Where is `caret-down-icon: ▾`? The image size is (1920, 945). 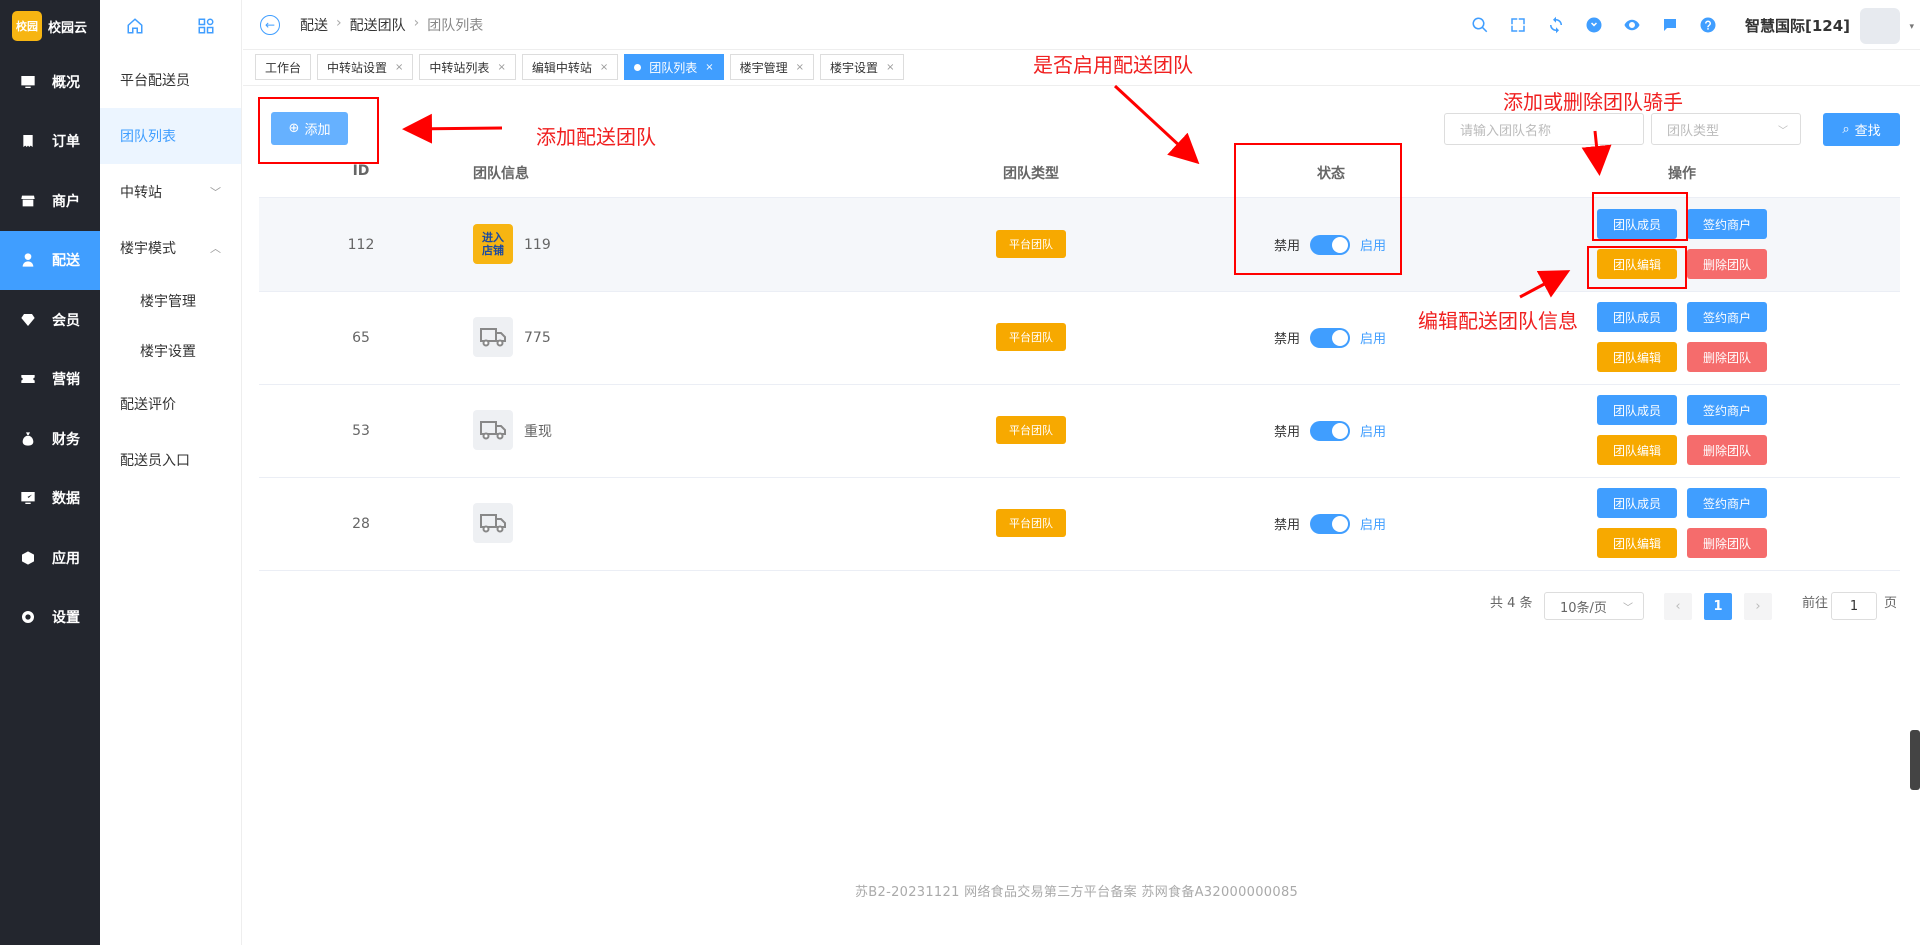 caret-down-icon: ▾ is located at coordinates (1911, 27).